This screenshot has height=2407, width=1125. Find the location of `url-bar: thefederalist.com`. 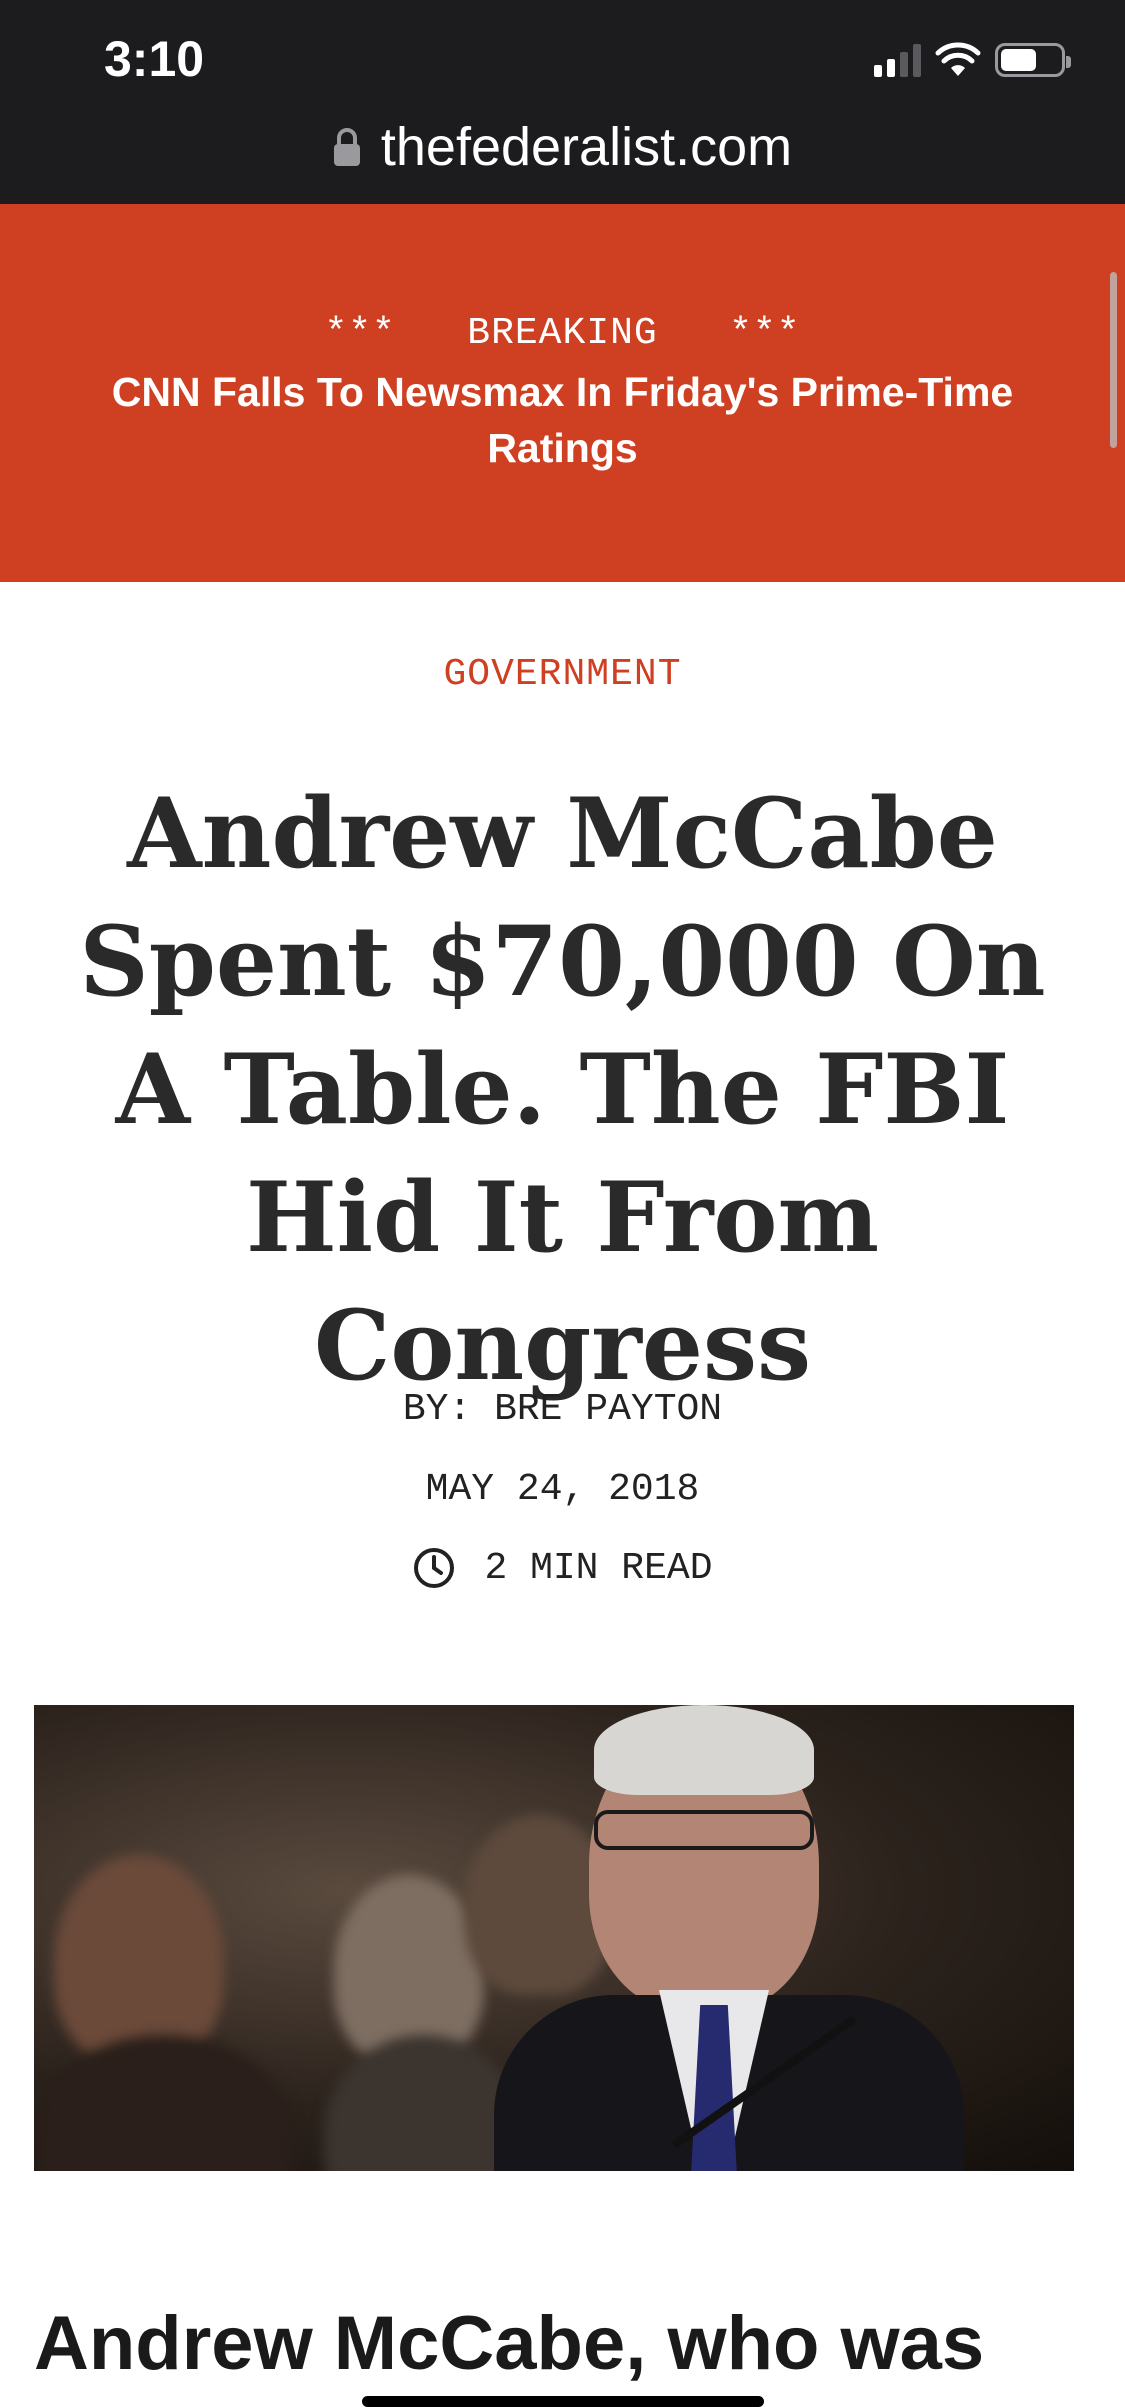

url-bar: thefederalist.com is located at coordinates (562, 147).